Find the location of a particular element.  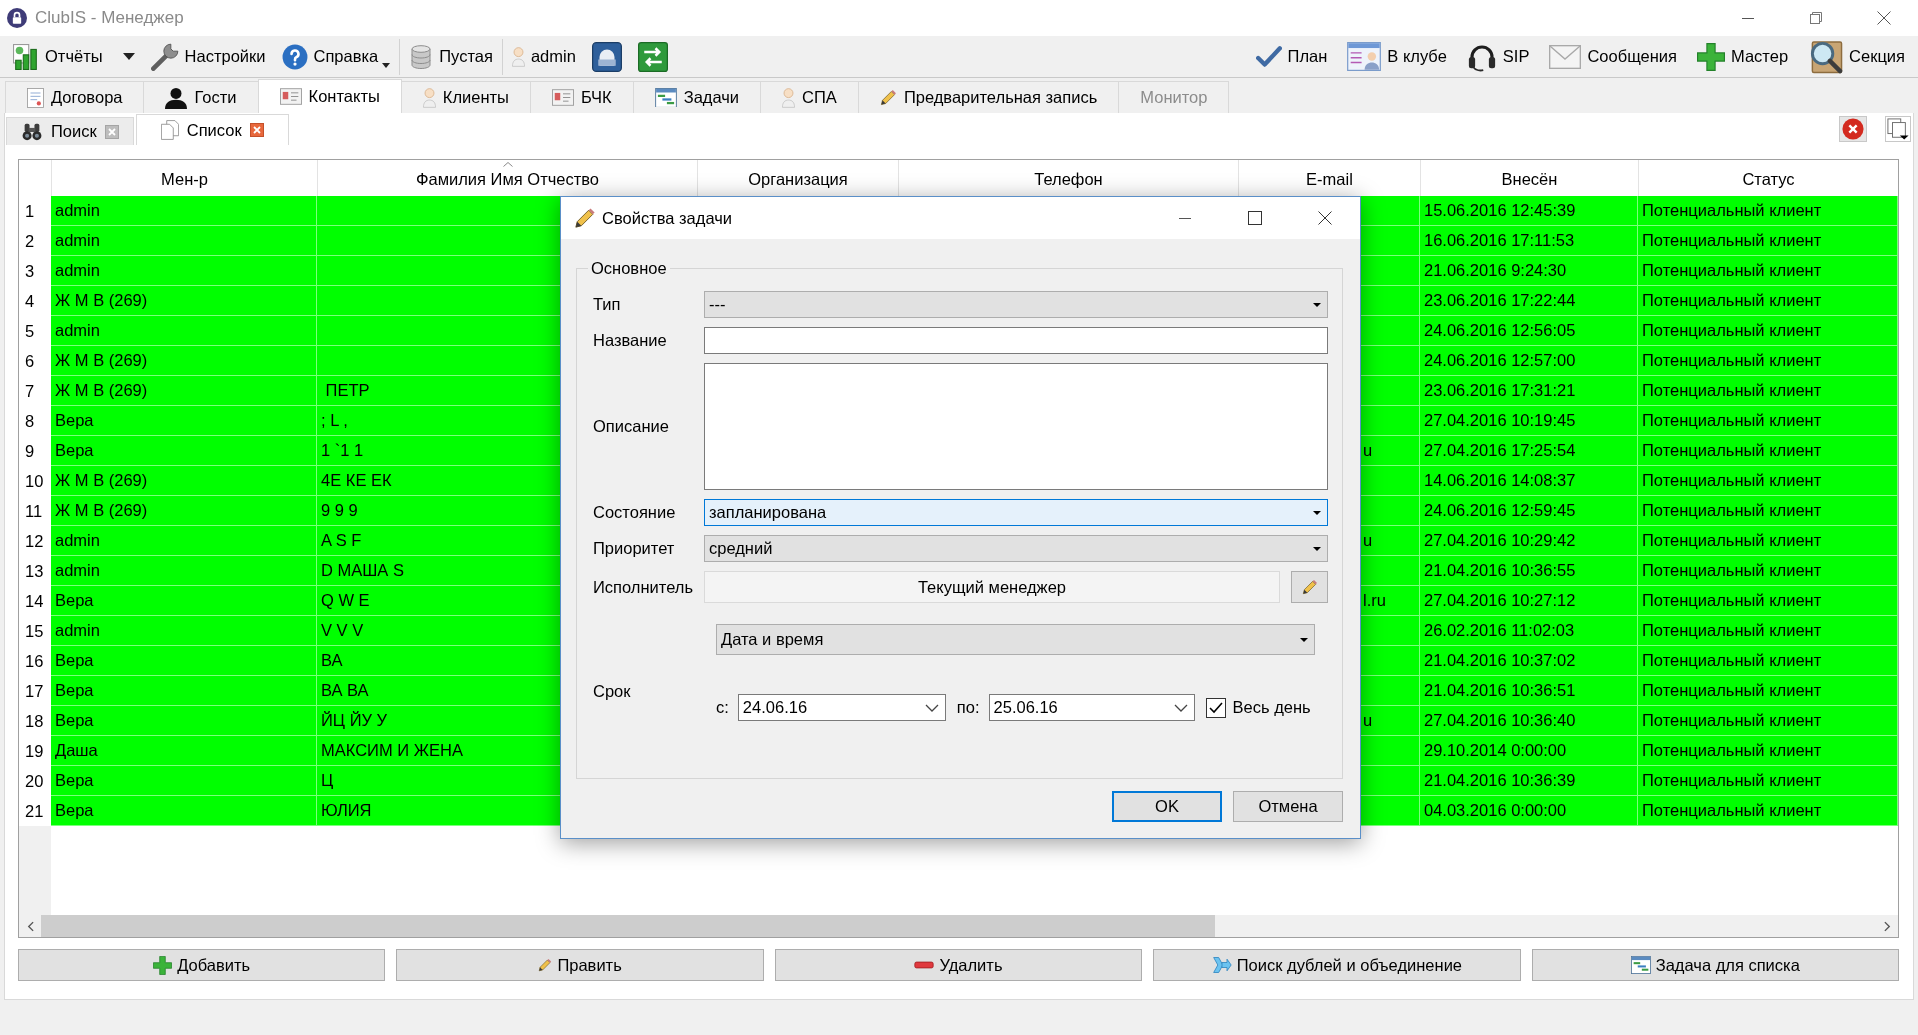

minus-icon is located at coordinates (924, 965).